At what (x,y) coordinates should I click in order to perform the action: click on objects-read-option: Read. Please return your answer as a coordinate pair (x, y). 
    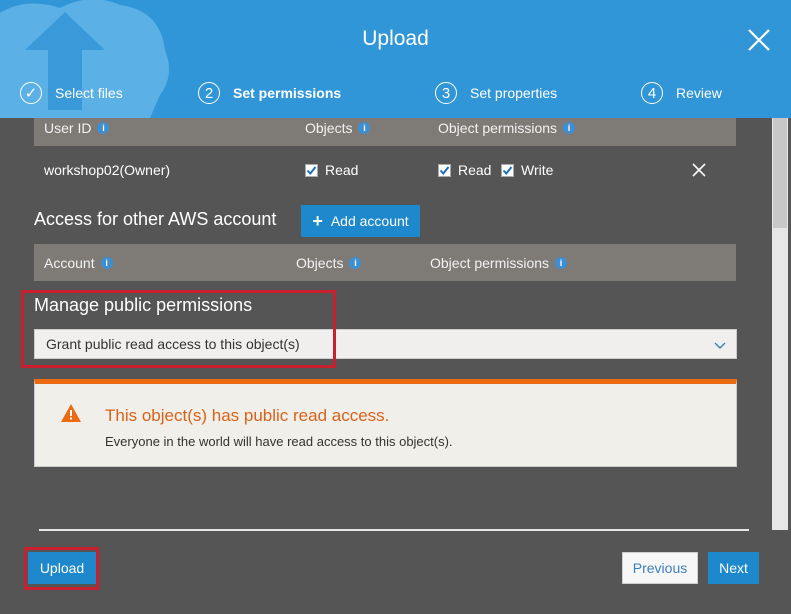
    Looking at the image, I should click on (331, 170).